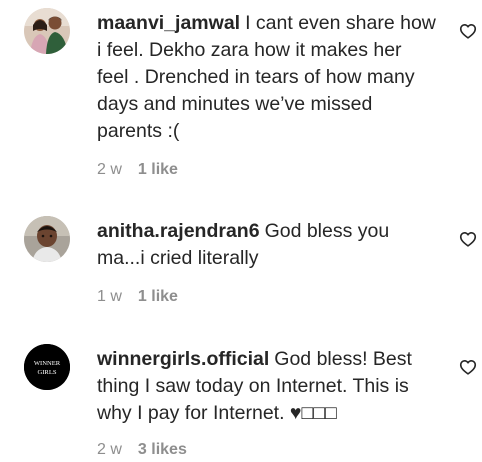 Image resolution: width=482 pixels, height=462 pixels. I want to click on comment-meta: 2 w 3 likes, so click(142, 450).